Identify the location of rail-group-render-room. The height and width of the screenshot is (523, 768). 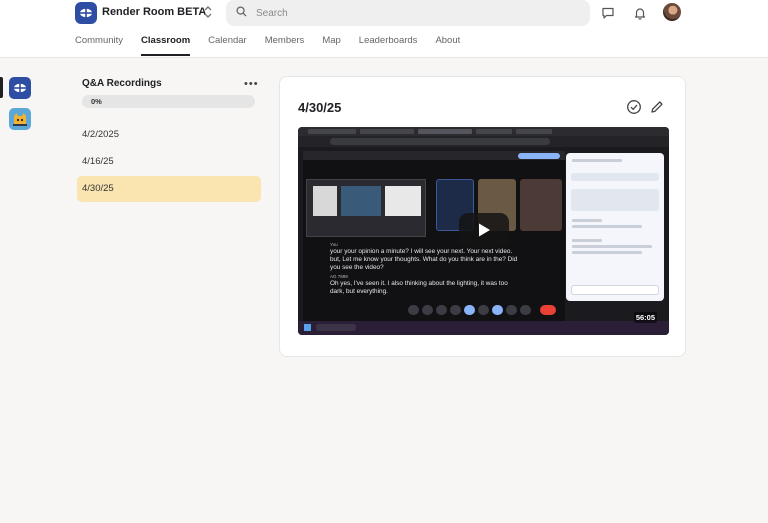
(20, 88).